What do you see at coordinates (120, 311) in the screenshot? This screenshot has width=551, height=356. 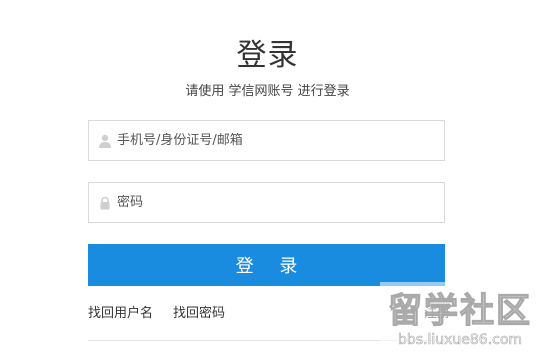 I see `find-username-link: 找回用户名` at bounding box center [120, 311].